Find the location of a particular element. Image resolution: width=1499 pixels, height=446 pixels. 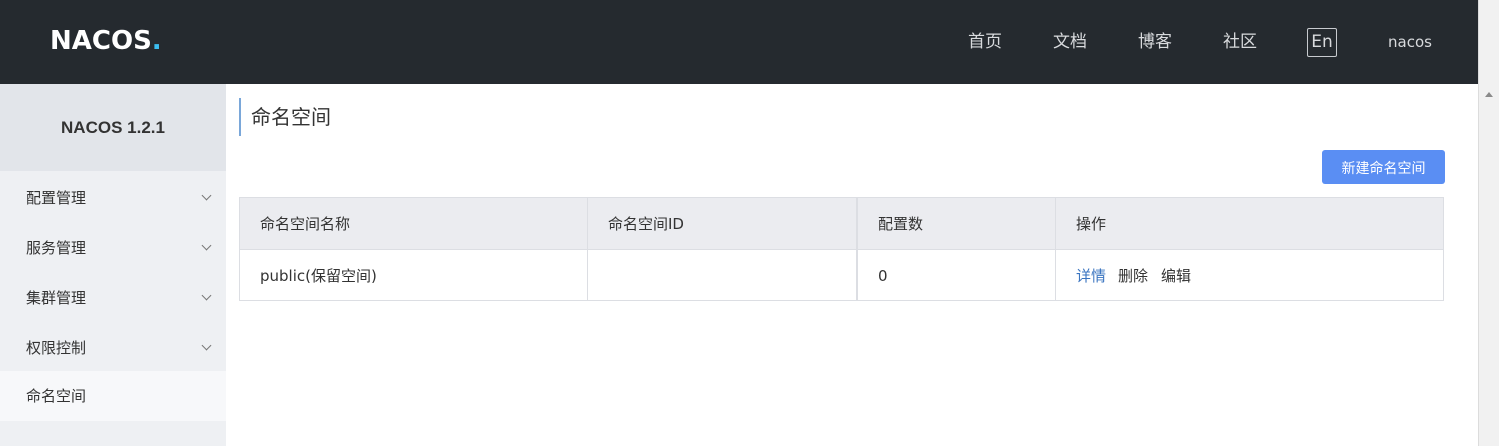

nav-blog-link: 博客 is located at coordinates (1155, 42).